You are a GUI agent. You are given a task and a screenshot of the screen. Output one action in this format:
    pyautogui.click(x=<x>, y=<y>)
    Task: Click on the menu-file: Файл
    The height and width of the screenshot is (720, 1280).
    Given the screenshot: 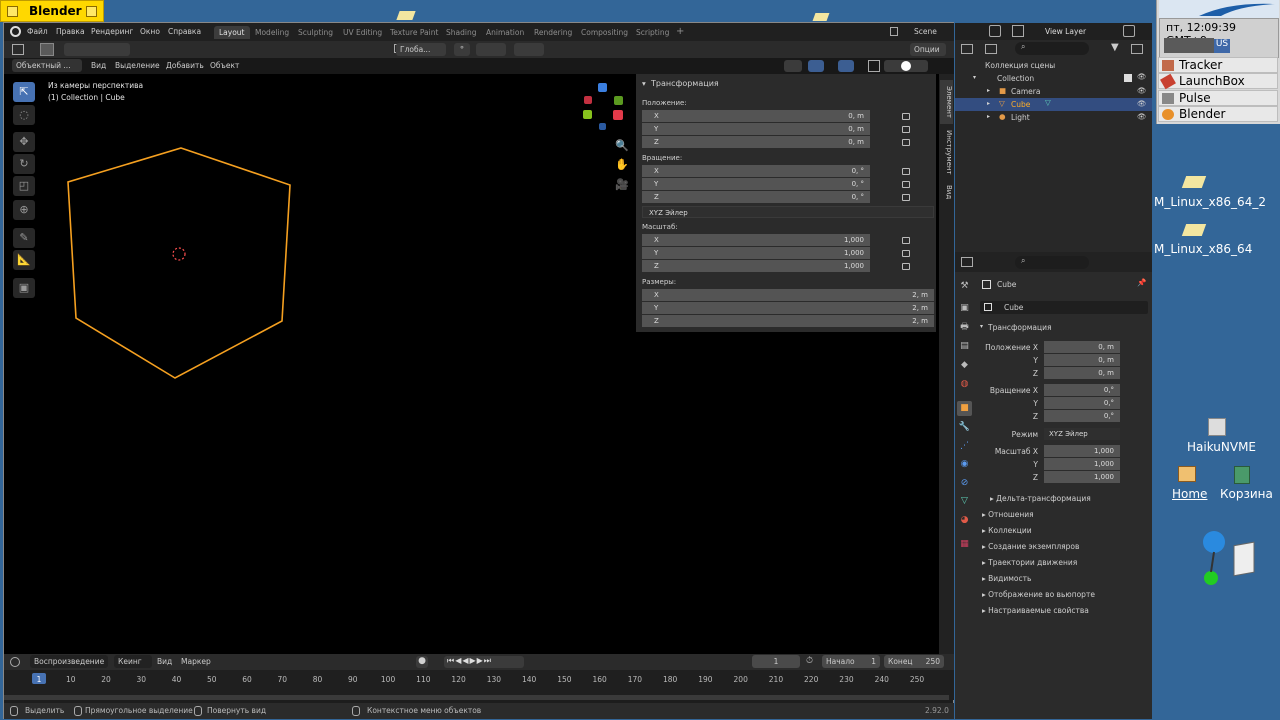 What is the action you would take?
    pyautogui.click(x=37, y=31)
    